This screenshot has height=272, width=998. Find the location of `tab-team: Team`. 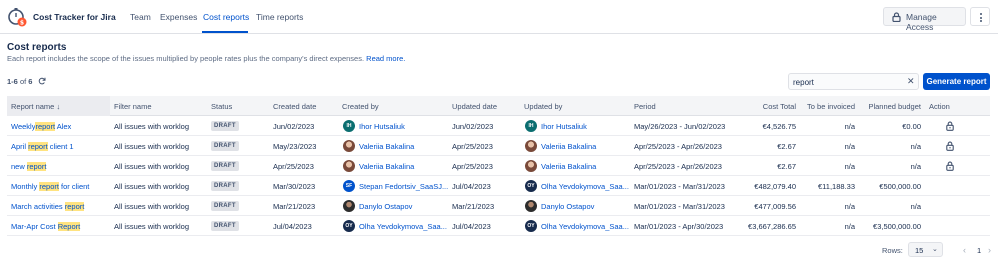

tab-team: Team is located at coordinates (140, 17).